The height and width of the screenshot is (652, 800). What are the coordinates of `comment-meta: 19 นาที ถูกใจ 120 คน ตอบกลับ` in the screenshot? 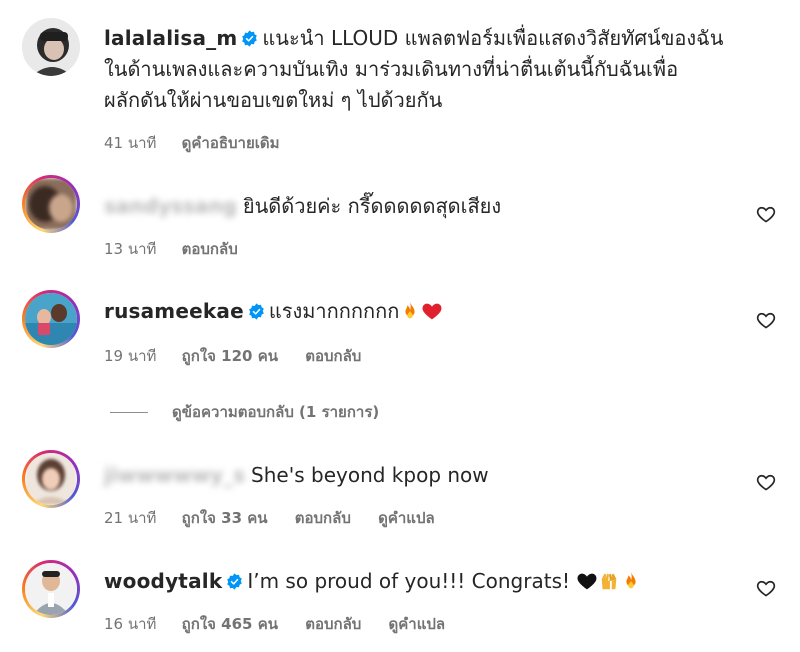 It's located at (243, 356).